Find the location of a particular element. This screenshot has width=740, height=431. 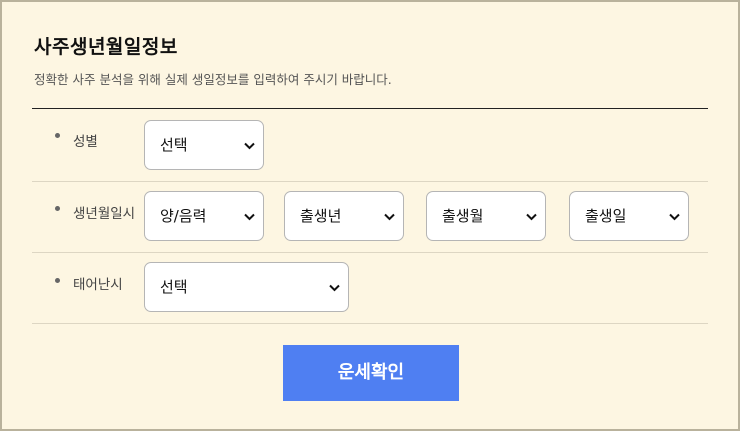

birth-time-value: 선택 is located at coordinates (174, 287).